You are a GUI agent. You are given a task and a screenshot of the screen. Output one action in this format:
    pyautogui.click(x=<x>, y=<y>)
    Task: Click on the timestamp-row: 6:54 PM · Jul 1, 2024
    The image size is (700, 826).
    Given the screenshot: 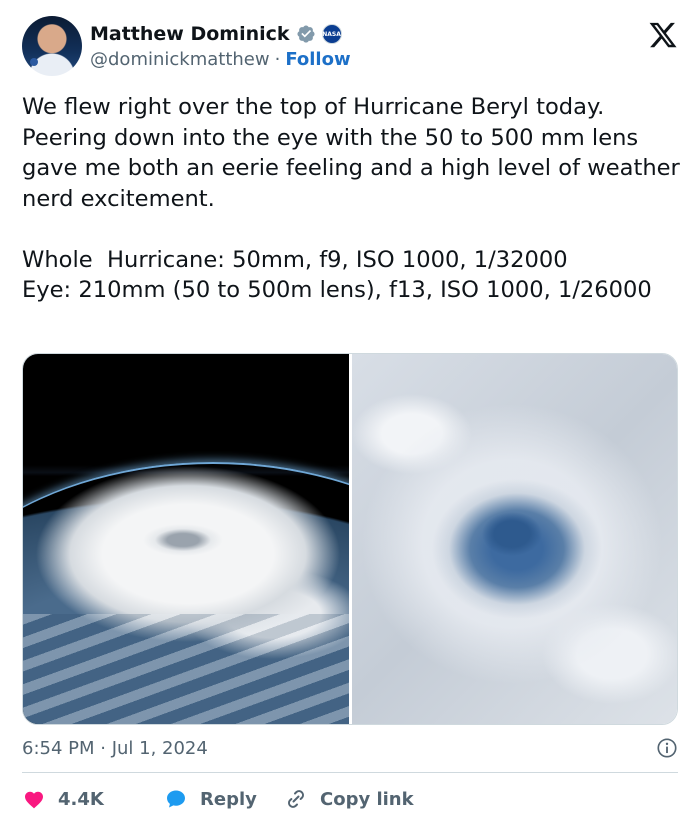 What is the action you would take?
    pyautogui.click(x=350, y=748)
    